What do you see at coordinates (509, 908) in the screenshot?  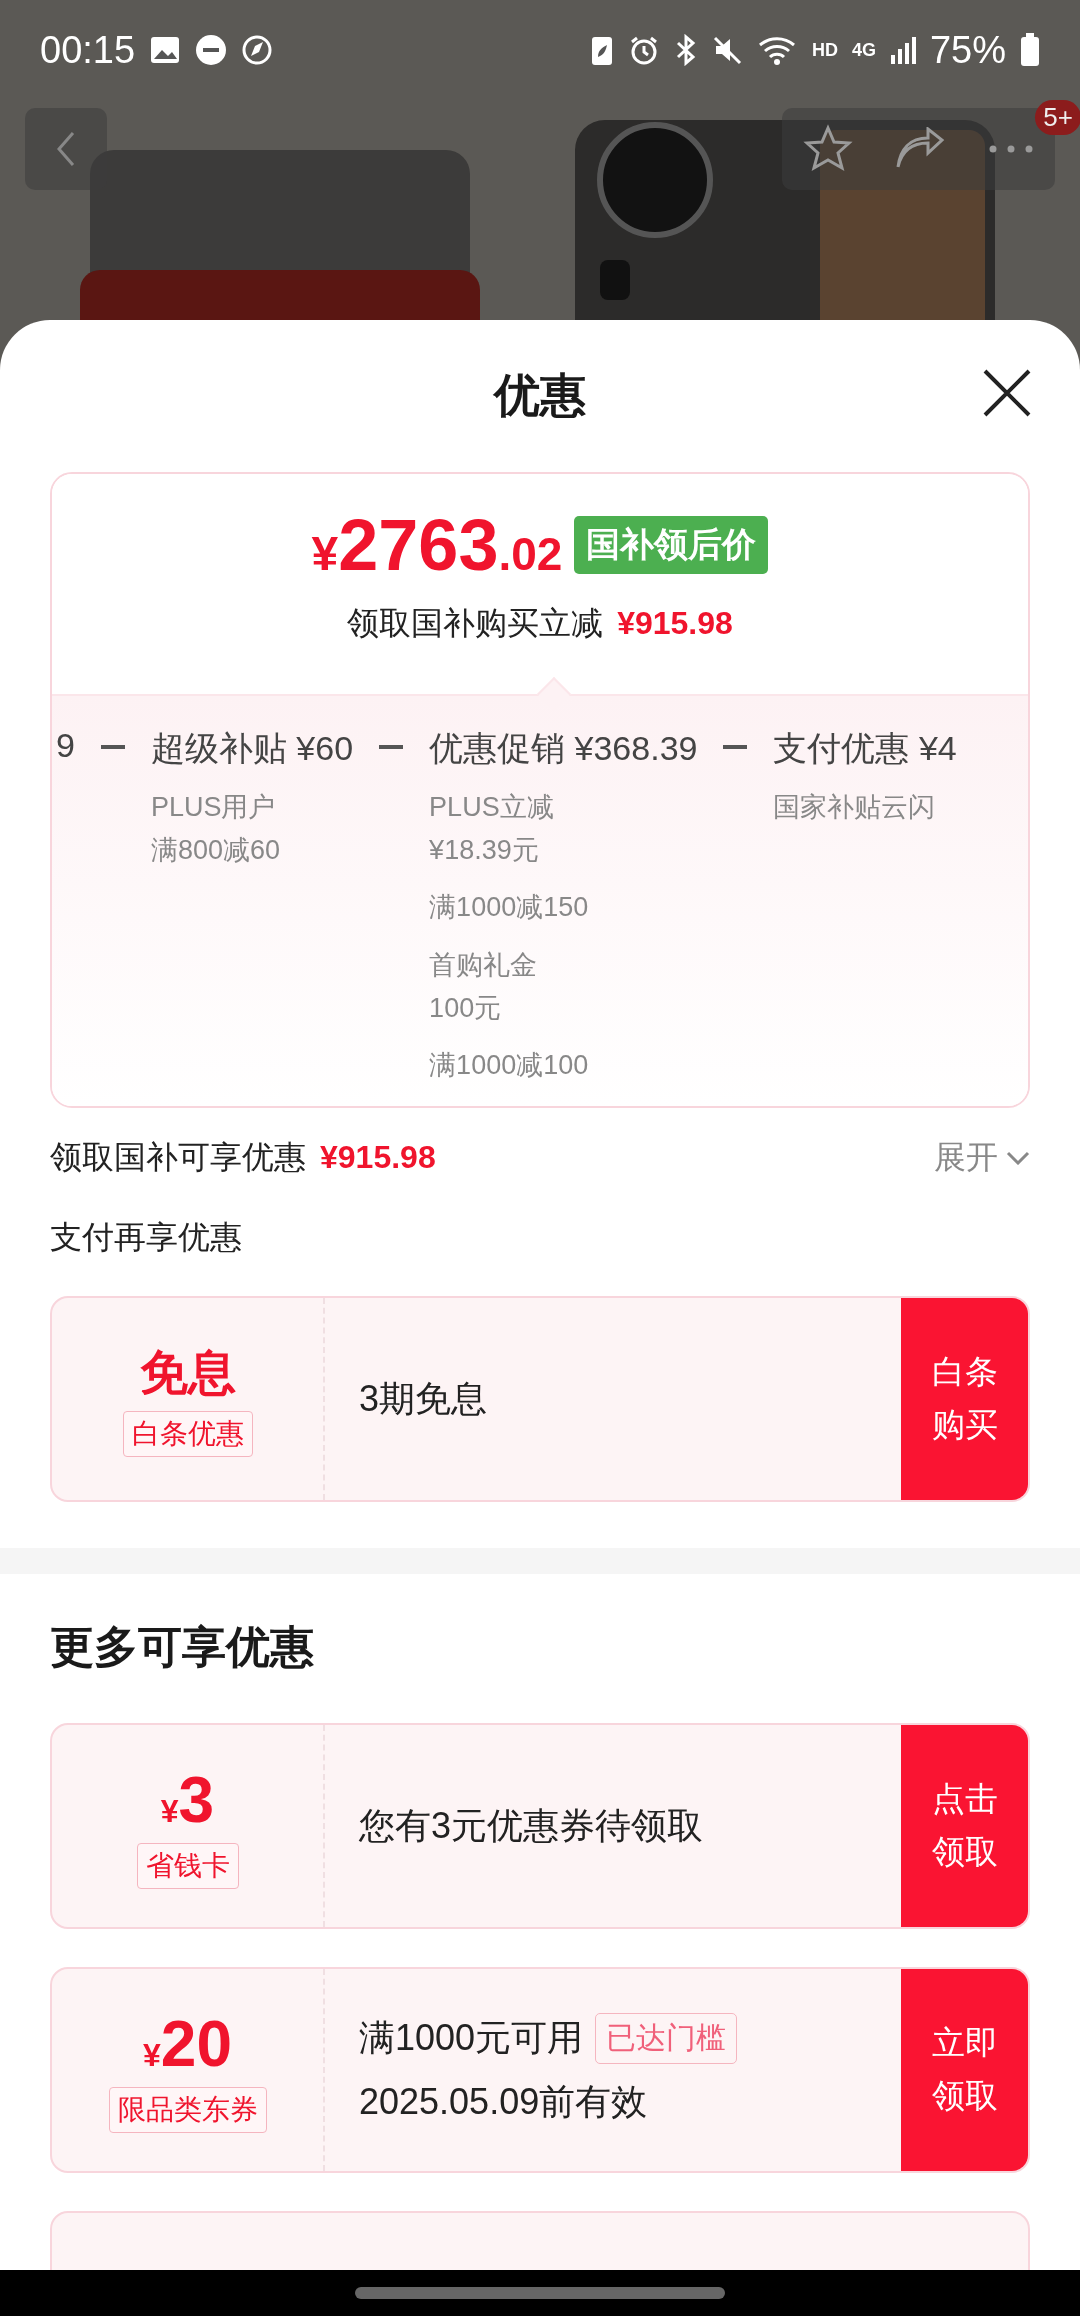 I see `breakdown-note: 满1000减150` at bounding box center [509, 908].